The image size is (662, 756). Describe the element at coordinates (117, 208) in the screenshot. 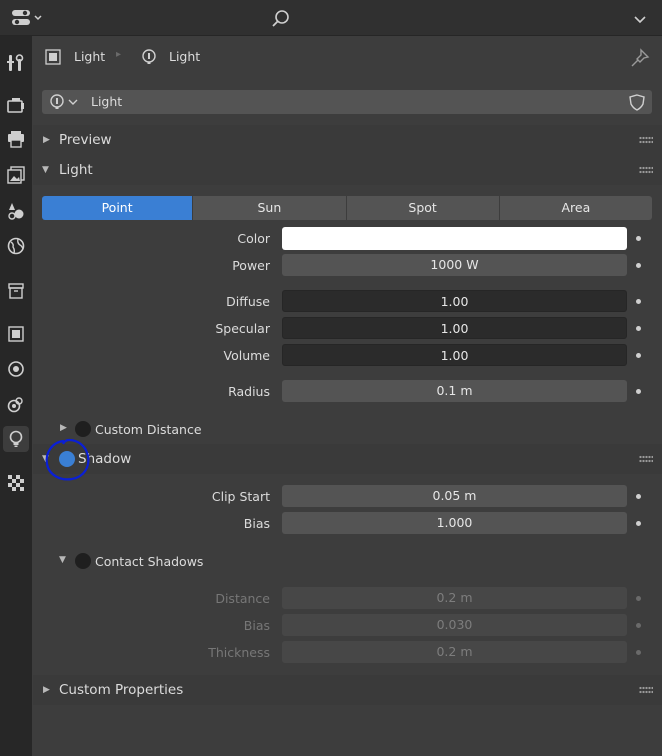

I see `light-type-point: Point` at that location.